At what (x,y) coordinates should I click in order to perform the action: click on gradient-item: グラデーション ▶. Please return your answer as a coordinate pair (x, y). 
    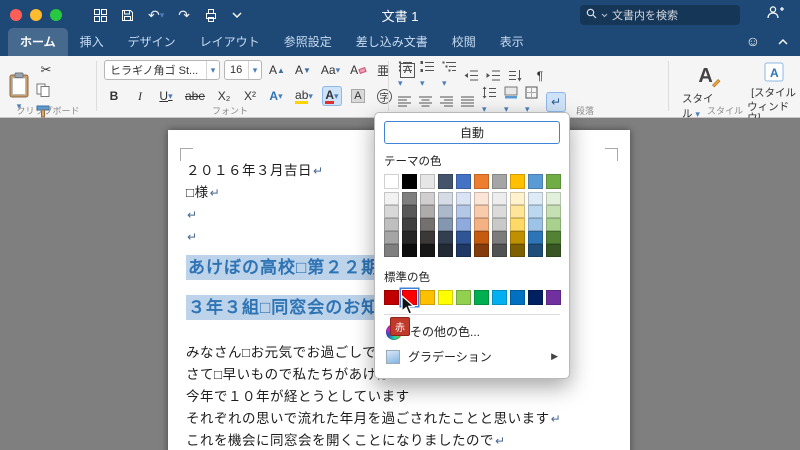
    Looking at the image, I should click on (472, 356).